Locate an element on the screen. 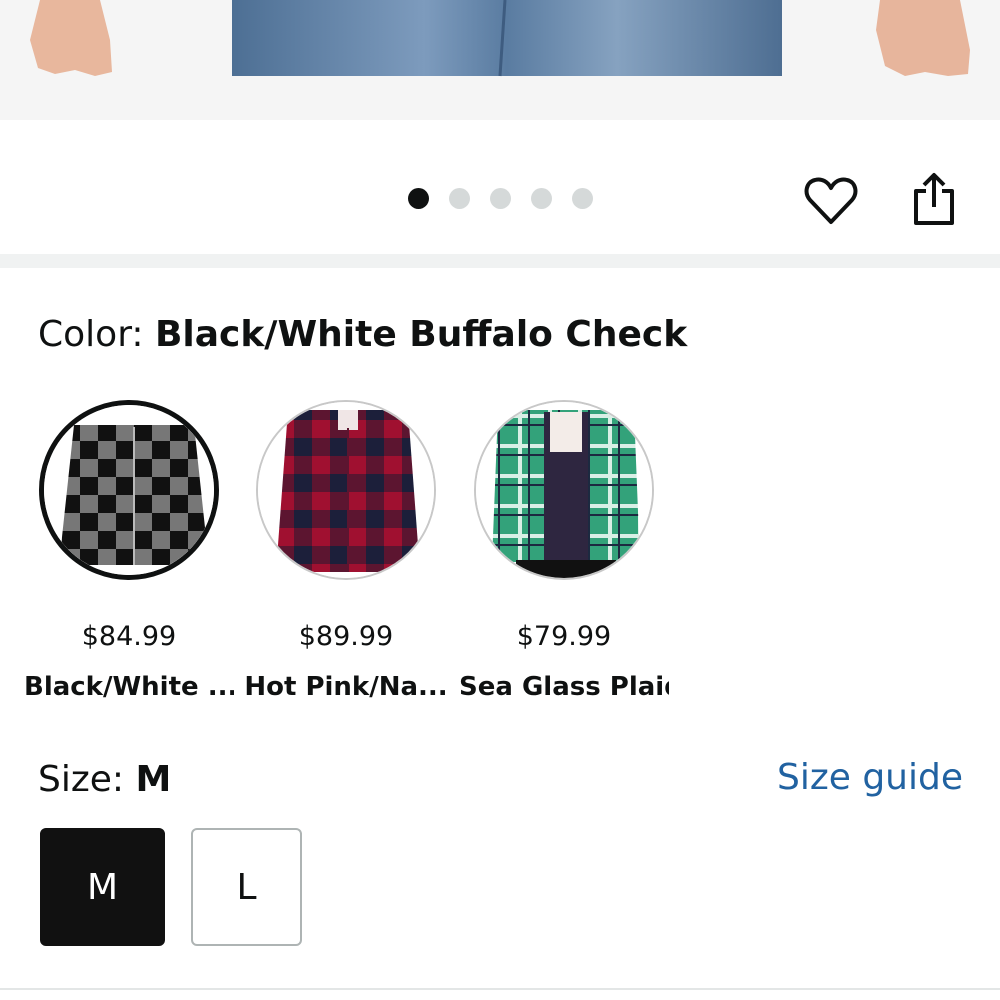 Image resolution: width=1000 pixels, height=1000 pixels. color-swatch-sea-glass: $79.99 Sea Glass Plaid is located at coordinates (564, 552).